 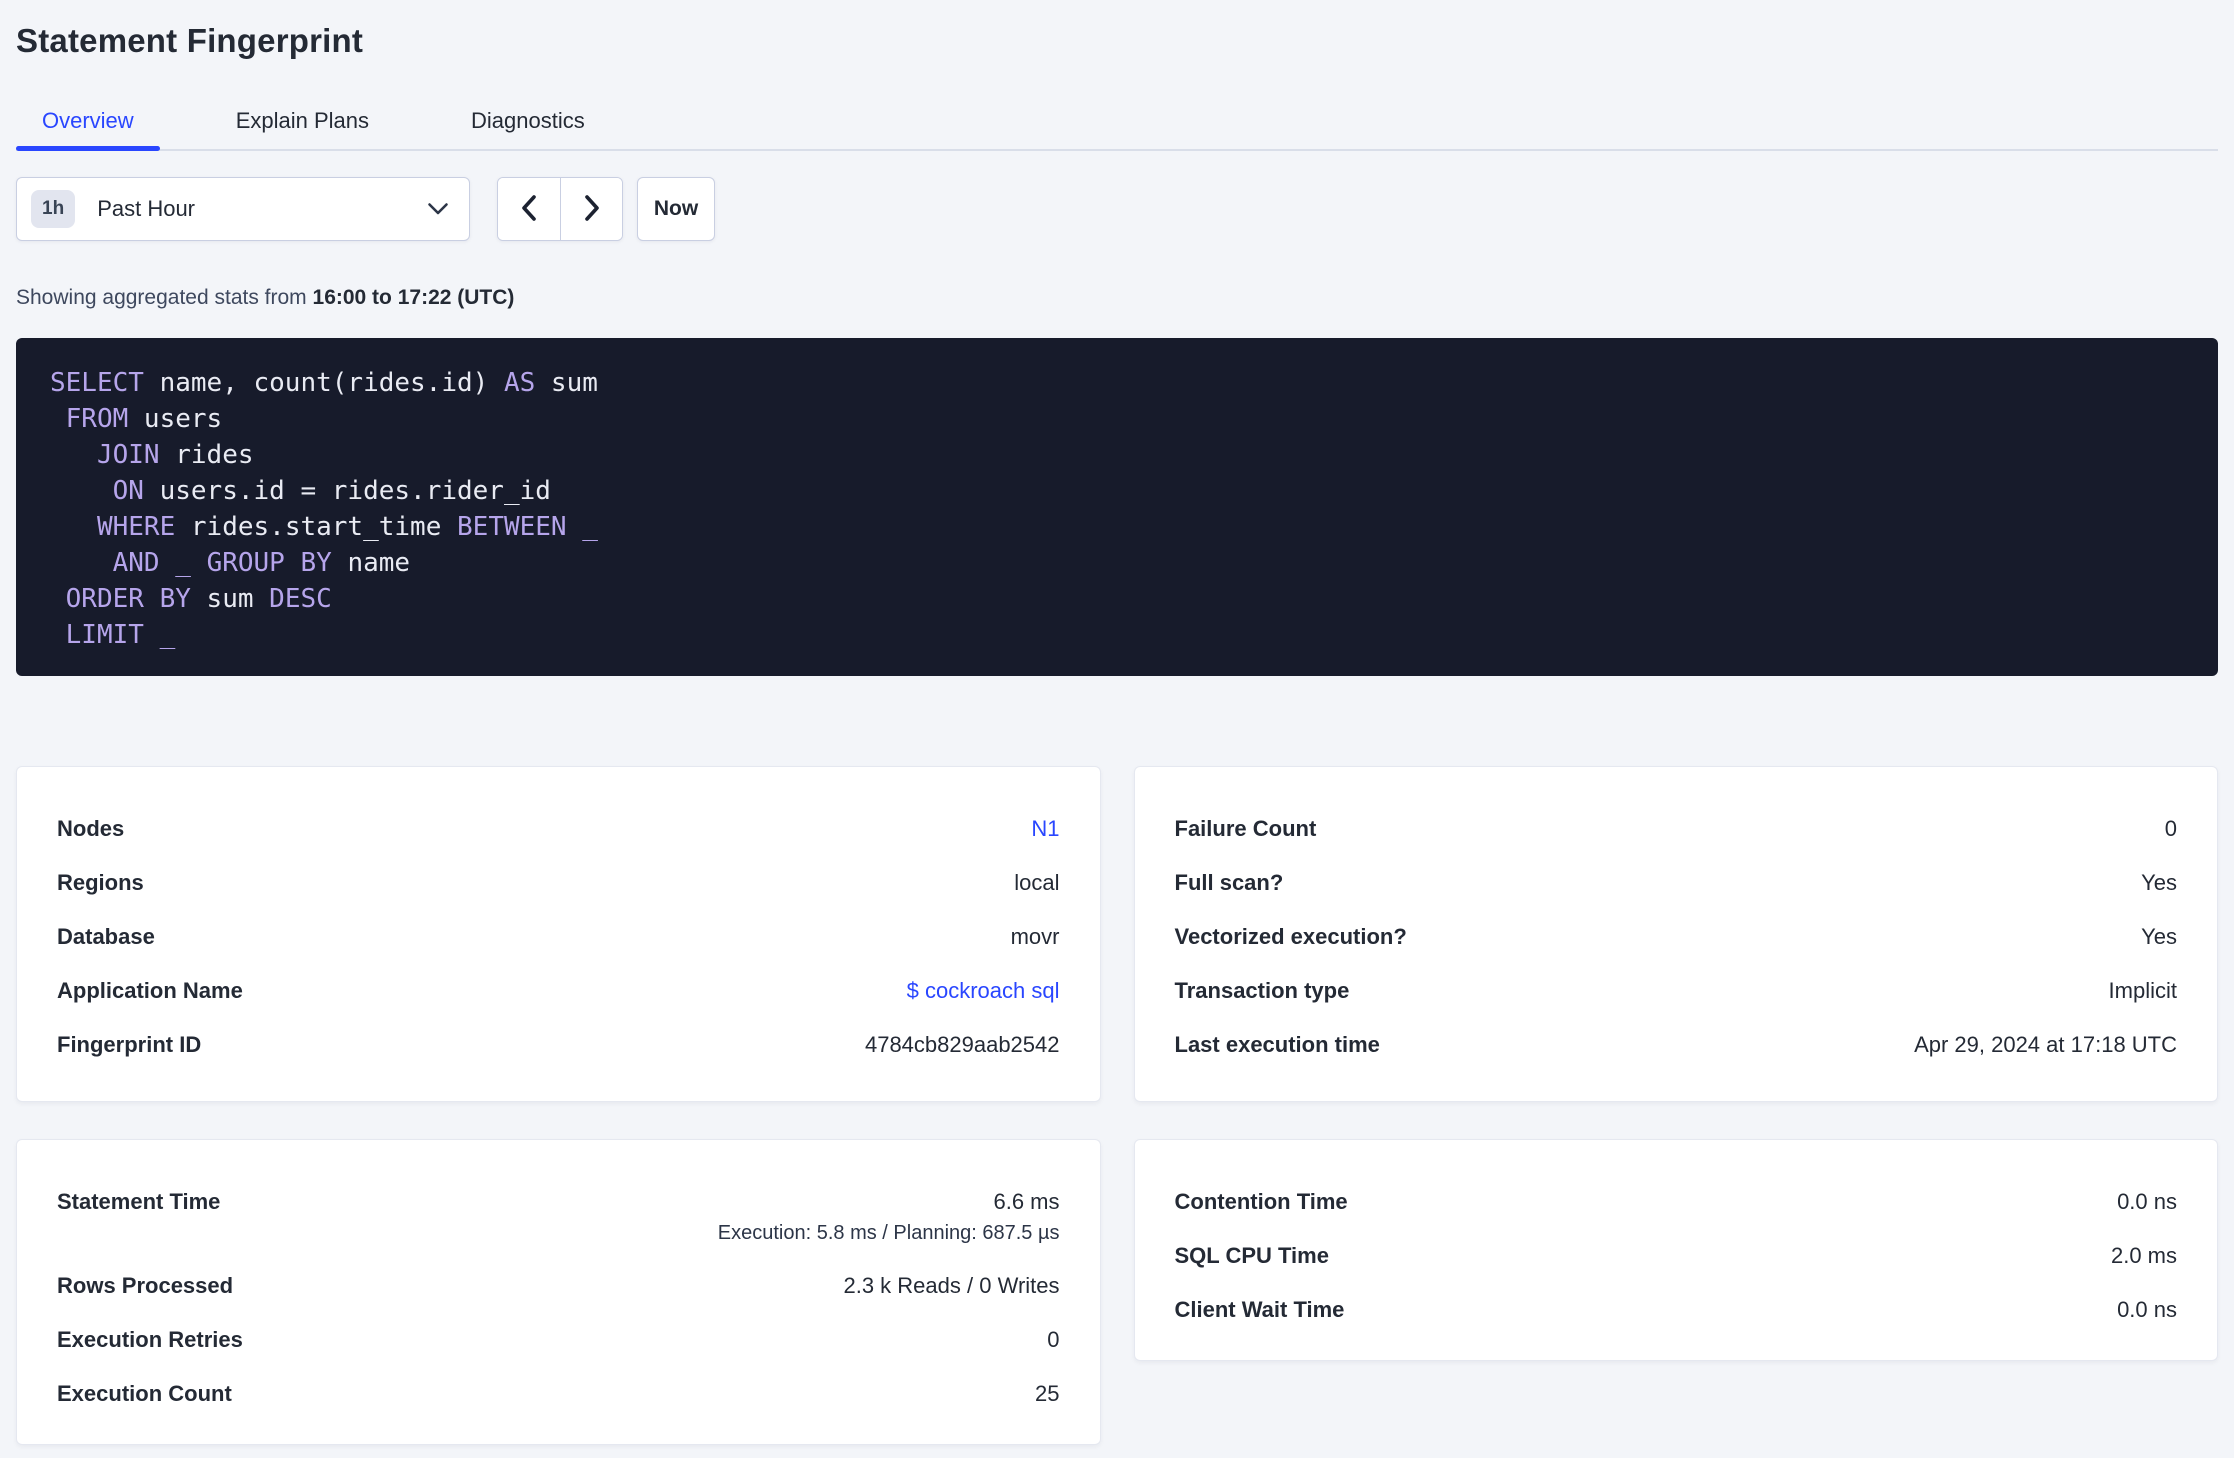 What do you see at coordinates (129, 1044) in the screenshot?
I see `row-label: Fingerprint ID` at bounding box center [129, 1044].